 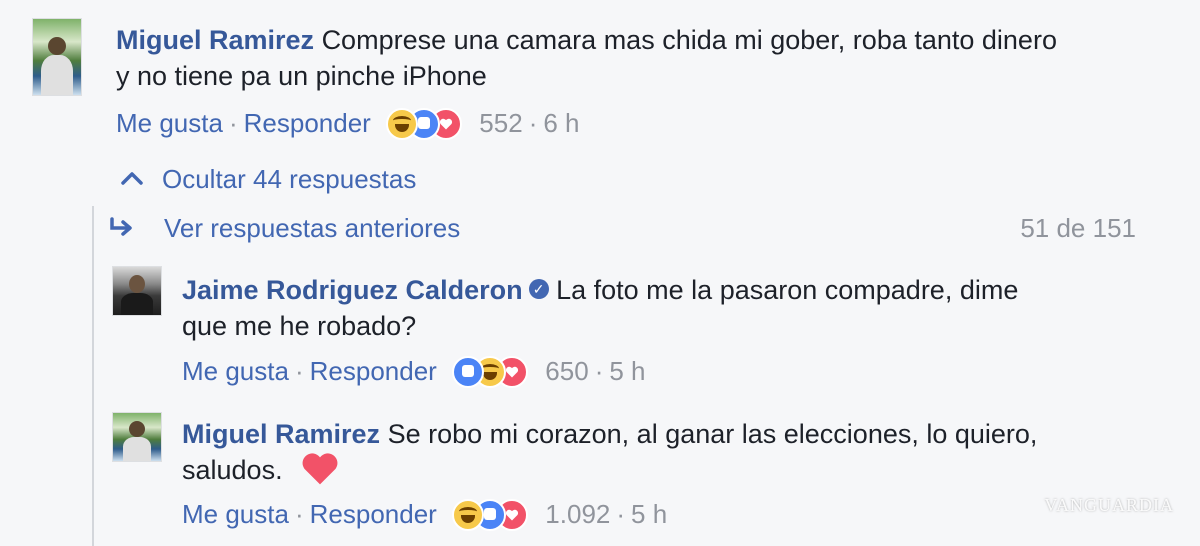 I want to click on reply-actions: Me gusta · Responder 650 · 5 h, so click(x=414, y=372).